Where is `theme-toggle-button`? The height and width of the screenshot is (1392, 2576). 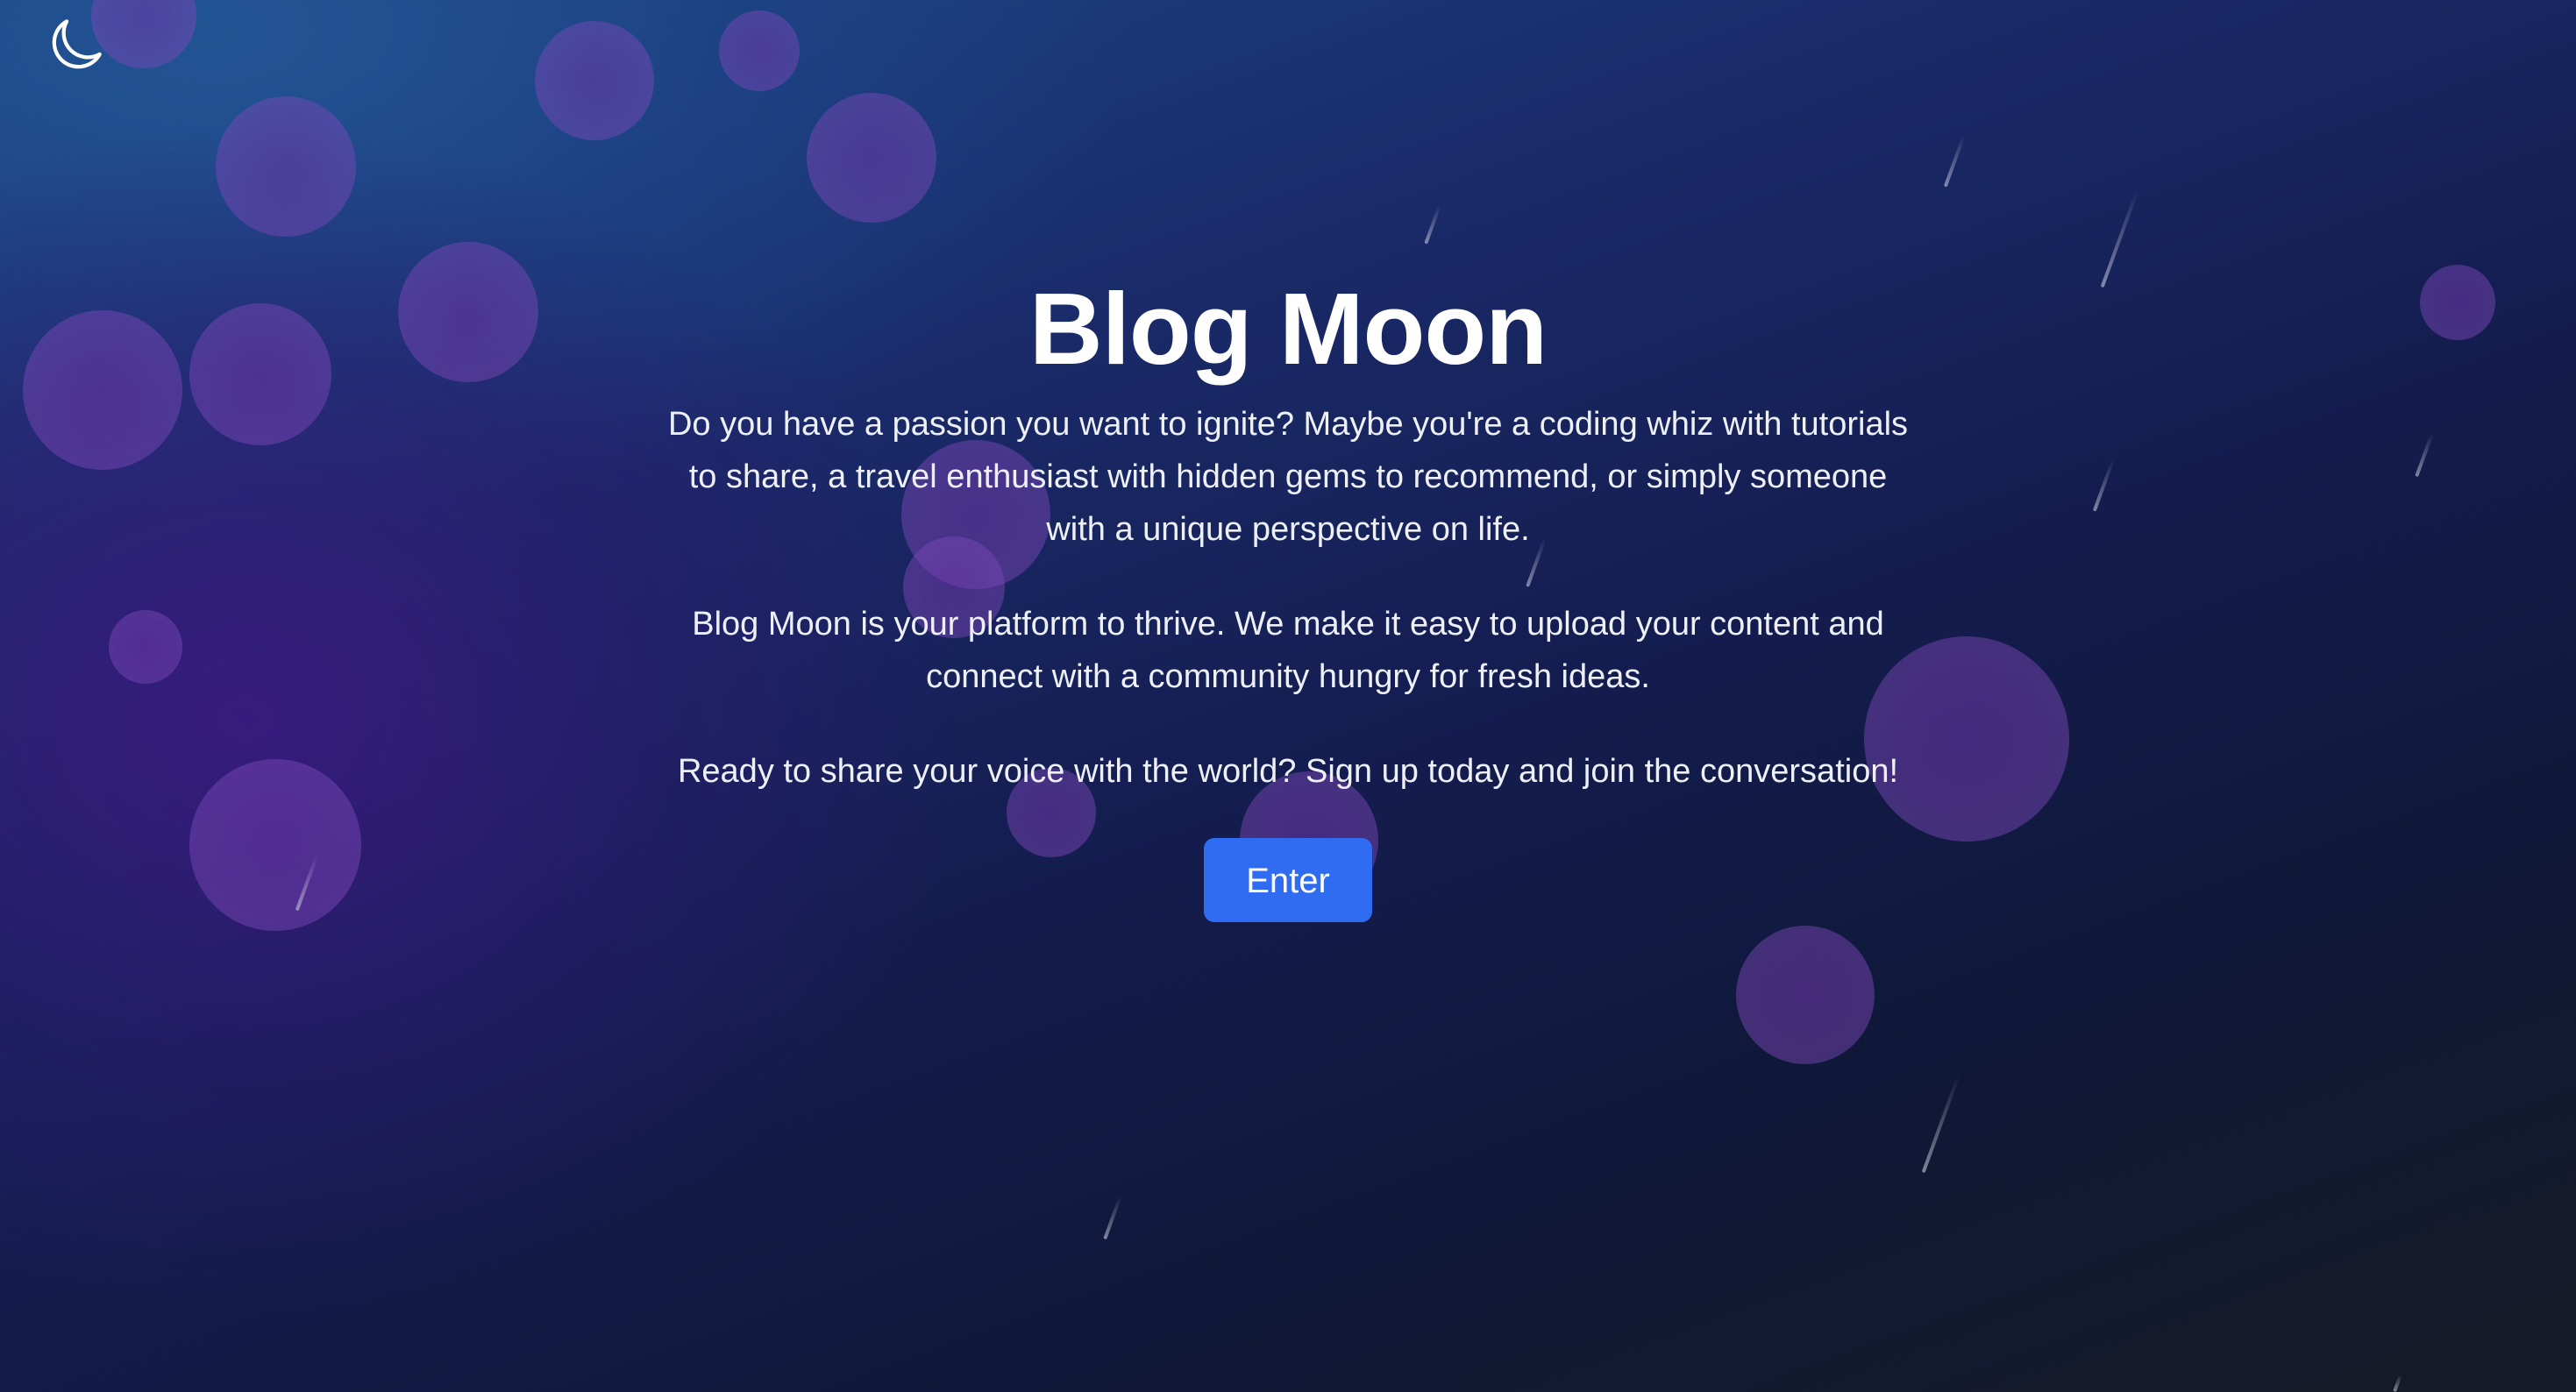
theme-toggle-button is located at coordinates (75, 45).